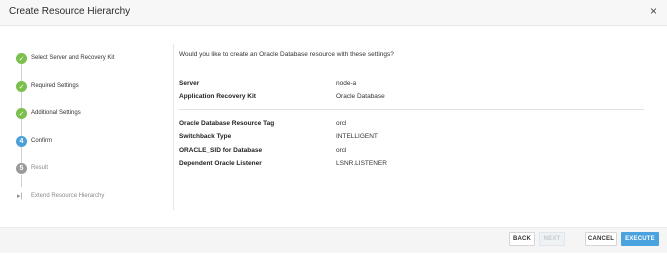 This screenshot has width=667, height=256. I want to click on dialog-title: Create Resource Hierarchy, so click(70, 11).